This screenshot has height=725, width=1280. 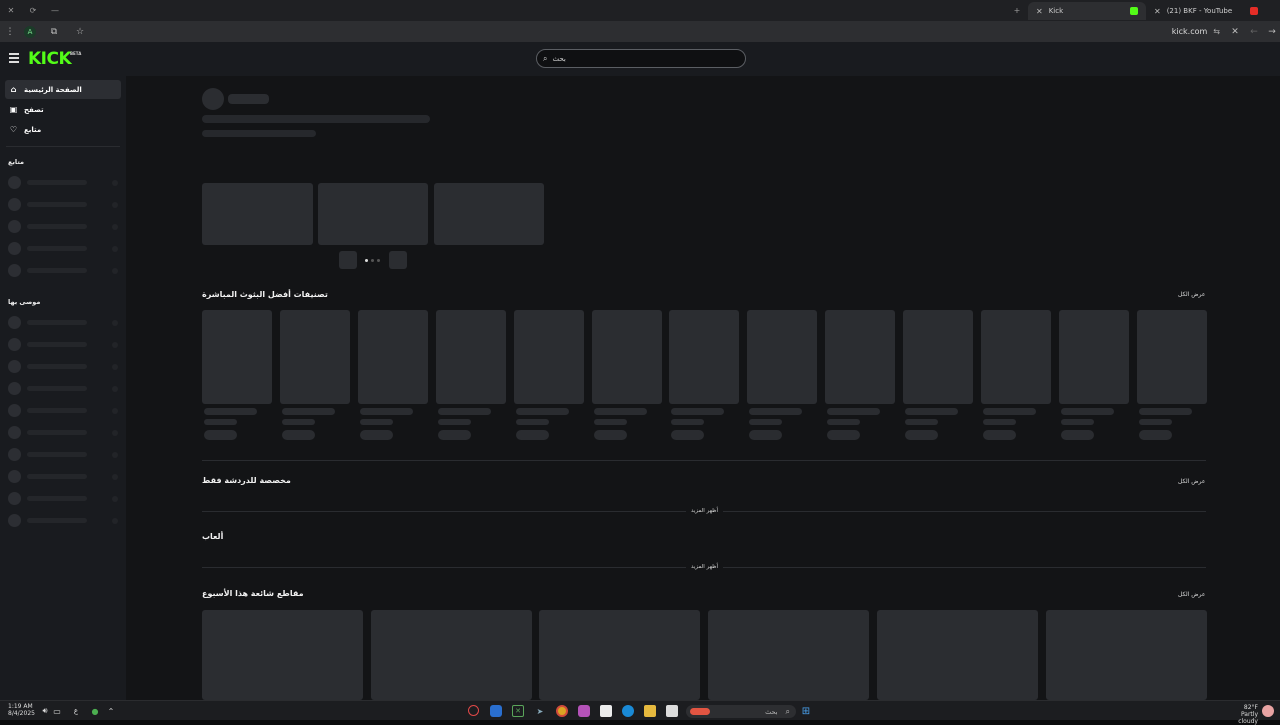 I want to click on discord-icon, so click(x=496, y=711).